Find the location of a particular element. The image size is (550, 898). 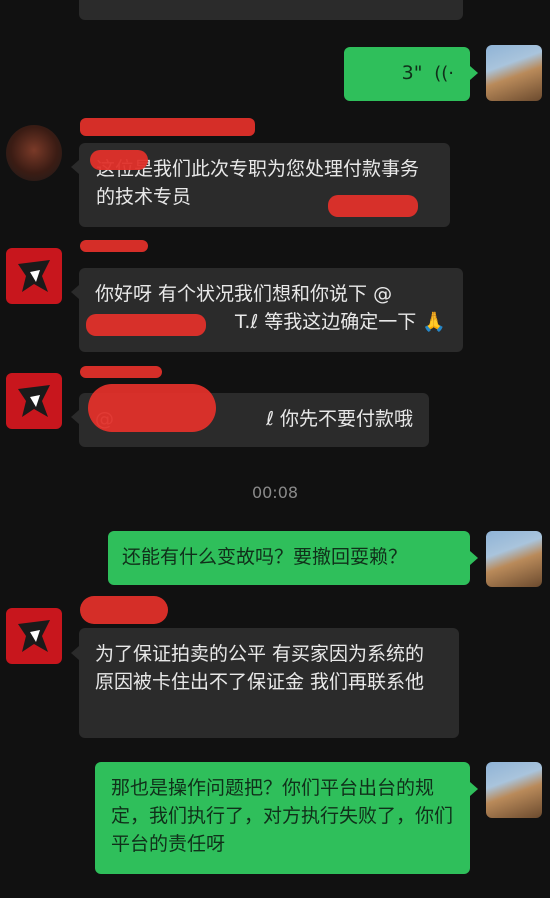

message-bubble: 为了保证拍卖的公平 有买家因为系统的原因被卡住出不了保证金 我们再联系他 is located at coordinates (269, 683).